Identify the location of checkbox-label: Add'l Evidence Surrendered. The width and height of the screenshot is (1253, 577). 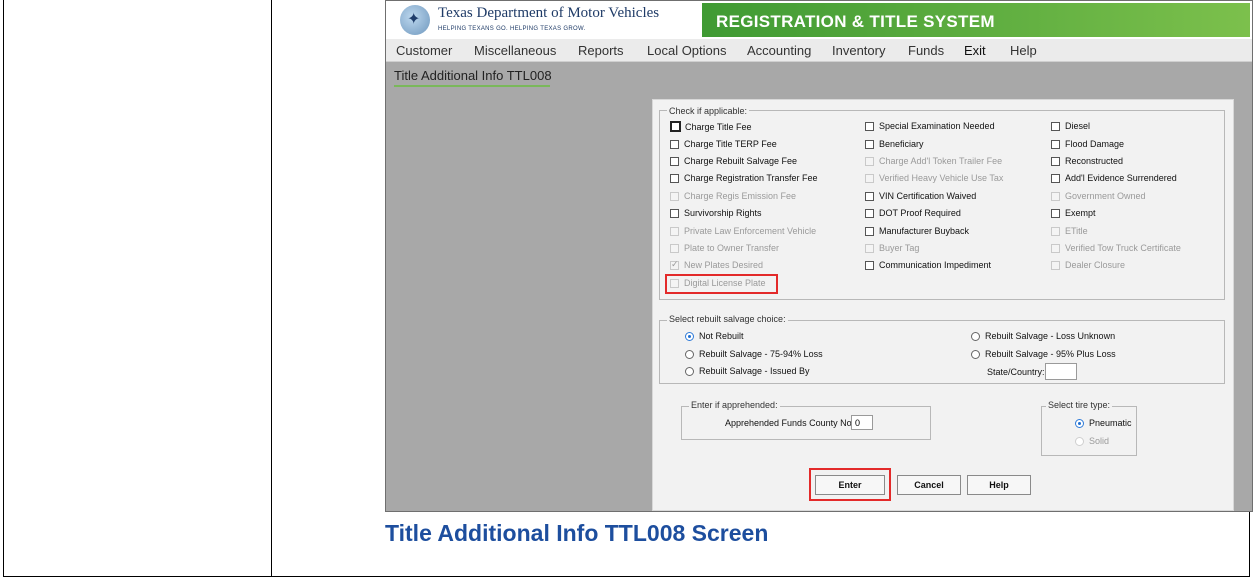
(1121, 178).